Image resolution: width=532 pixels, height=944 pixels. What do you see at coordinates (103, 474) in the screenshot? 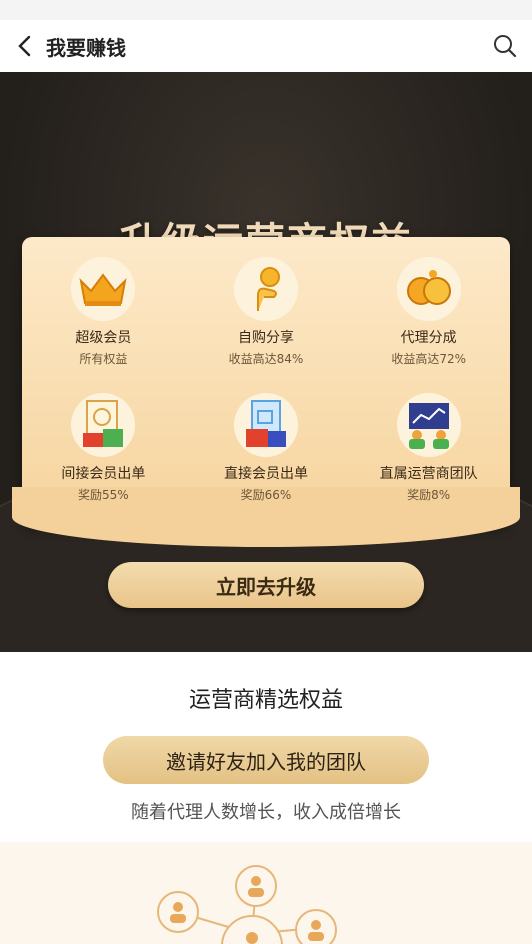
I see `benefit-name: 间接会员出单` at bounding box center [103, 474].